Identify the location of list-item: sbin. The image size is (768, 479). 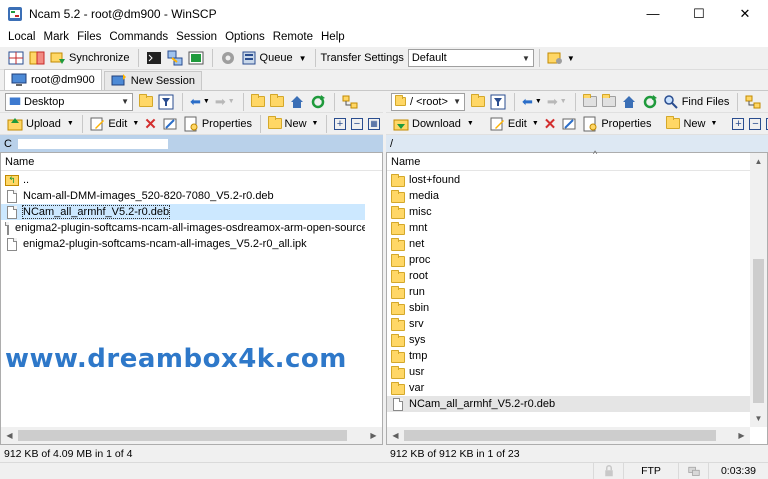
(568, 308).